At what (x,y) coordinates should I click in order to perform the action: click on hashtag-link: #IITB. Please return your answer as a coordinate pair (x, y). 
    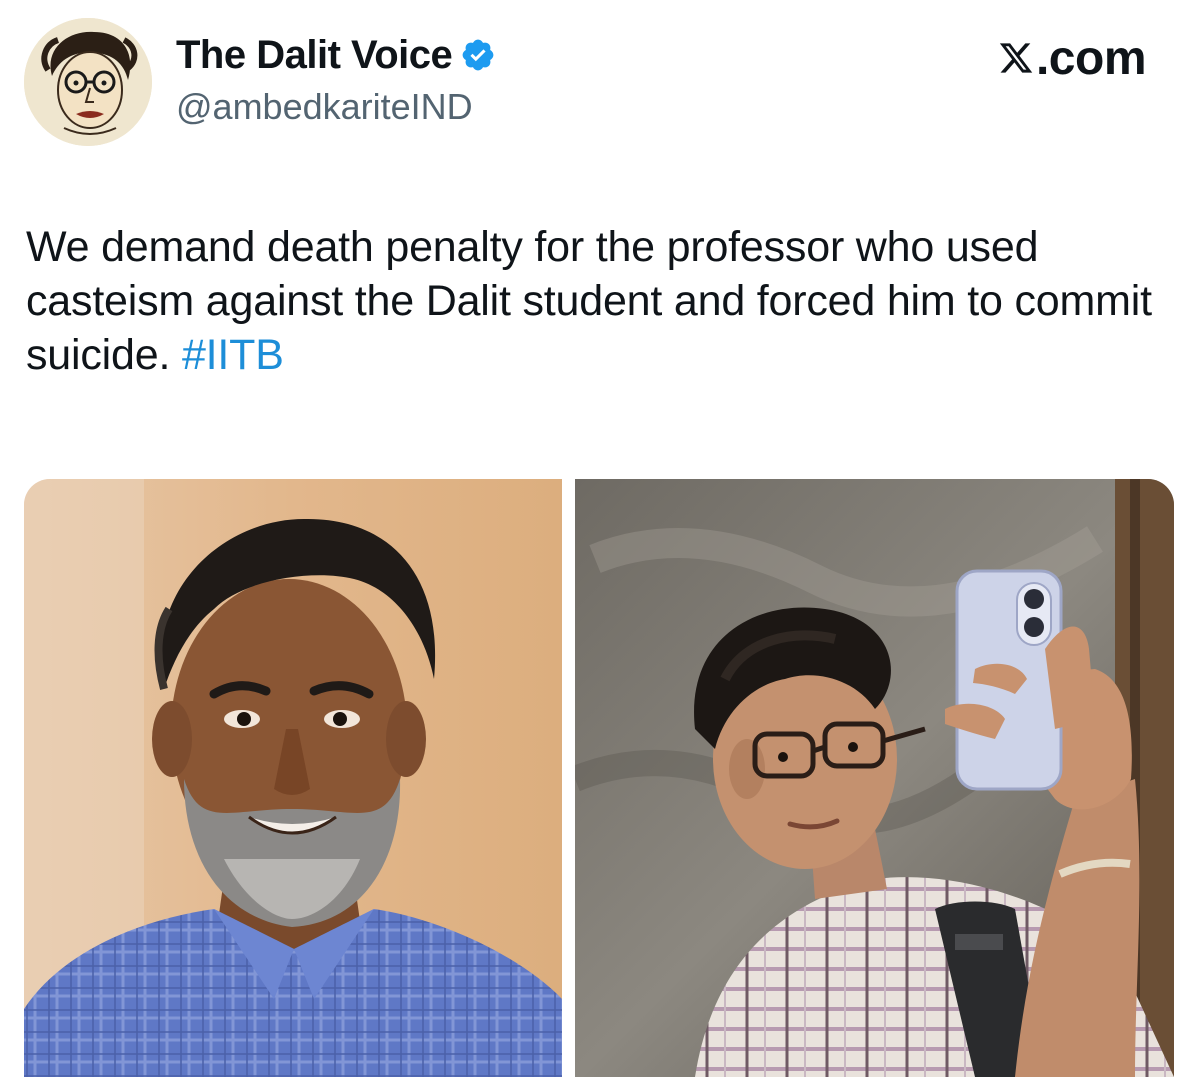
    Looking at the image, I should click on (233, 355).